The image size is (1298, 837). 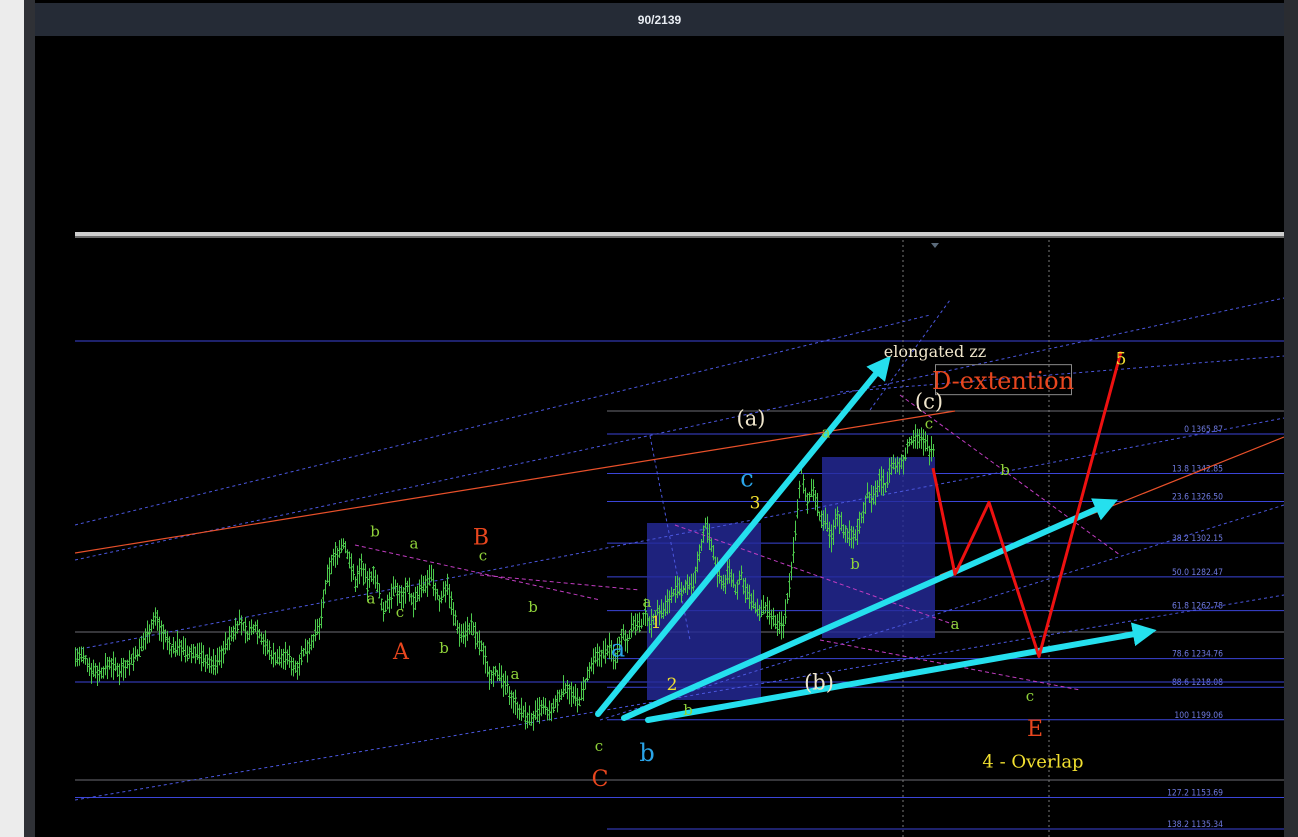 What do you see at coordinates (755, 503) in the screenshot?
I see `wave-label: 3` at bounding box center [755, 503].